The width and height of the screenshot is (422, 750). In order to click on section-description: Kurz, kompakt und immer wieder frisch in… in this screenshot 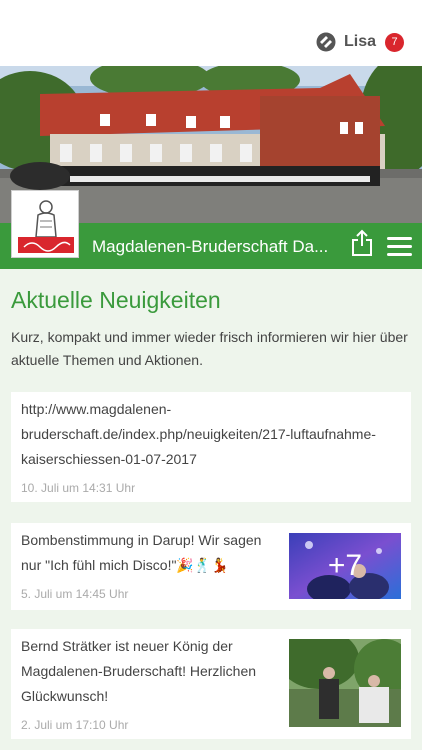, I will do `click(209, 348)`.